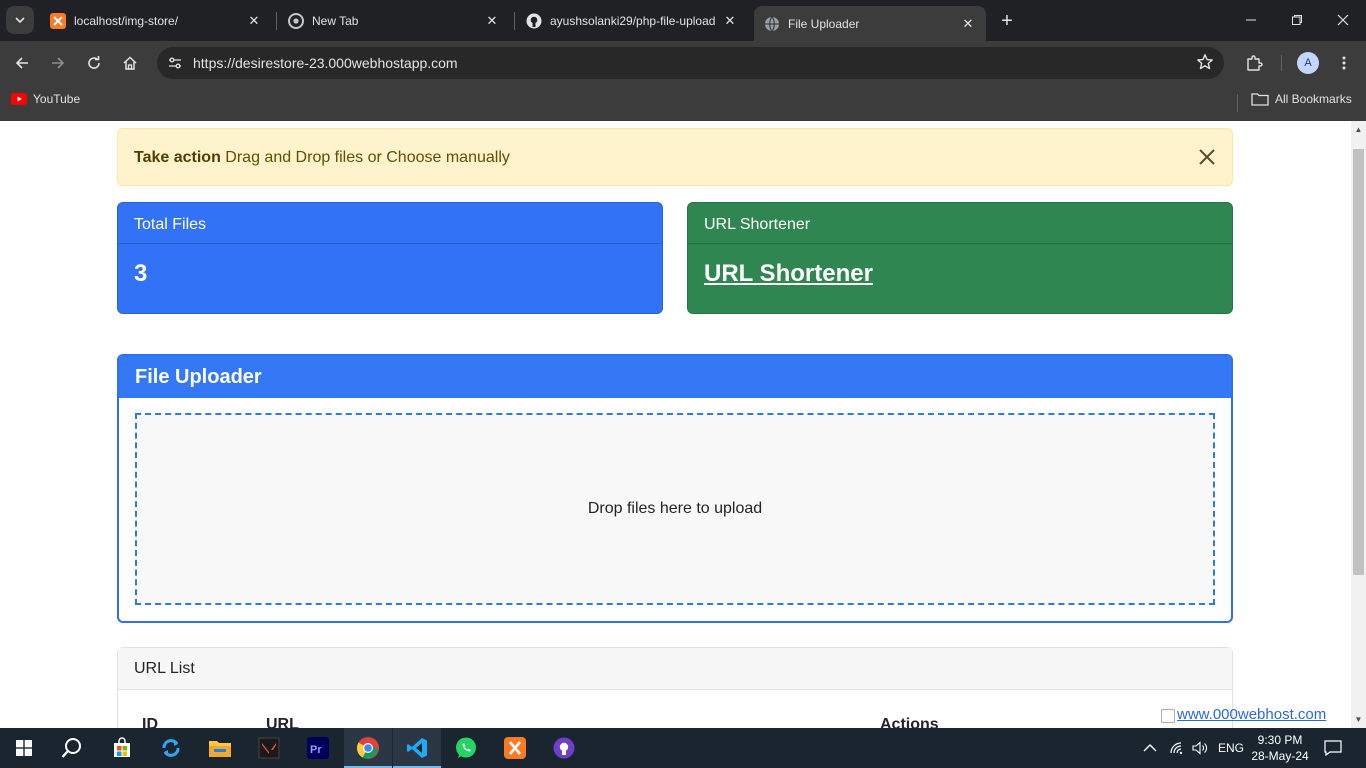  Describe the element at coordinates (870, 23) in the screenshot. I see `tab-file-uploader: File Uploader ✕` at that location.